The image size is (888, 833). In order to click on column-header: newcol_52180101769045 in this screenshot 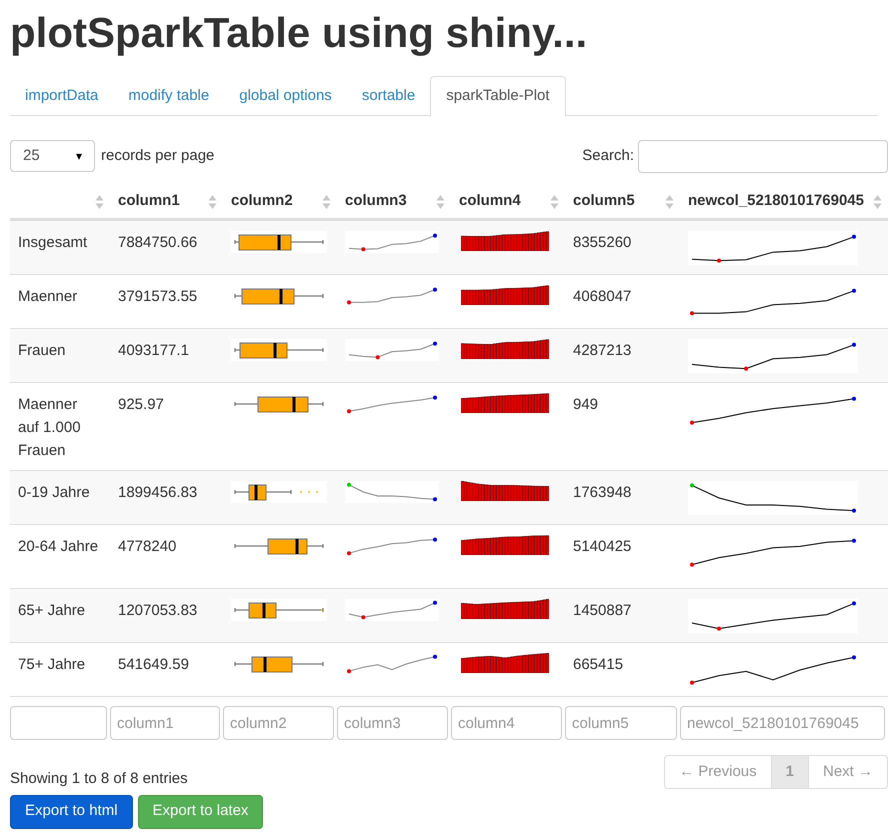, I will do `click(776, 201)`.